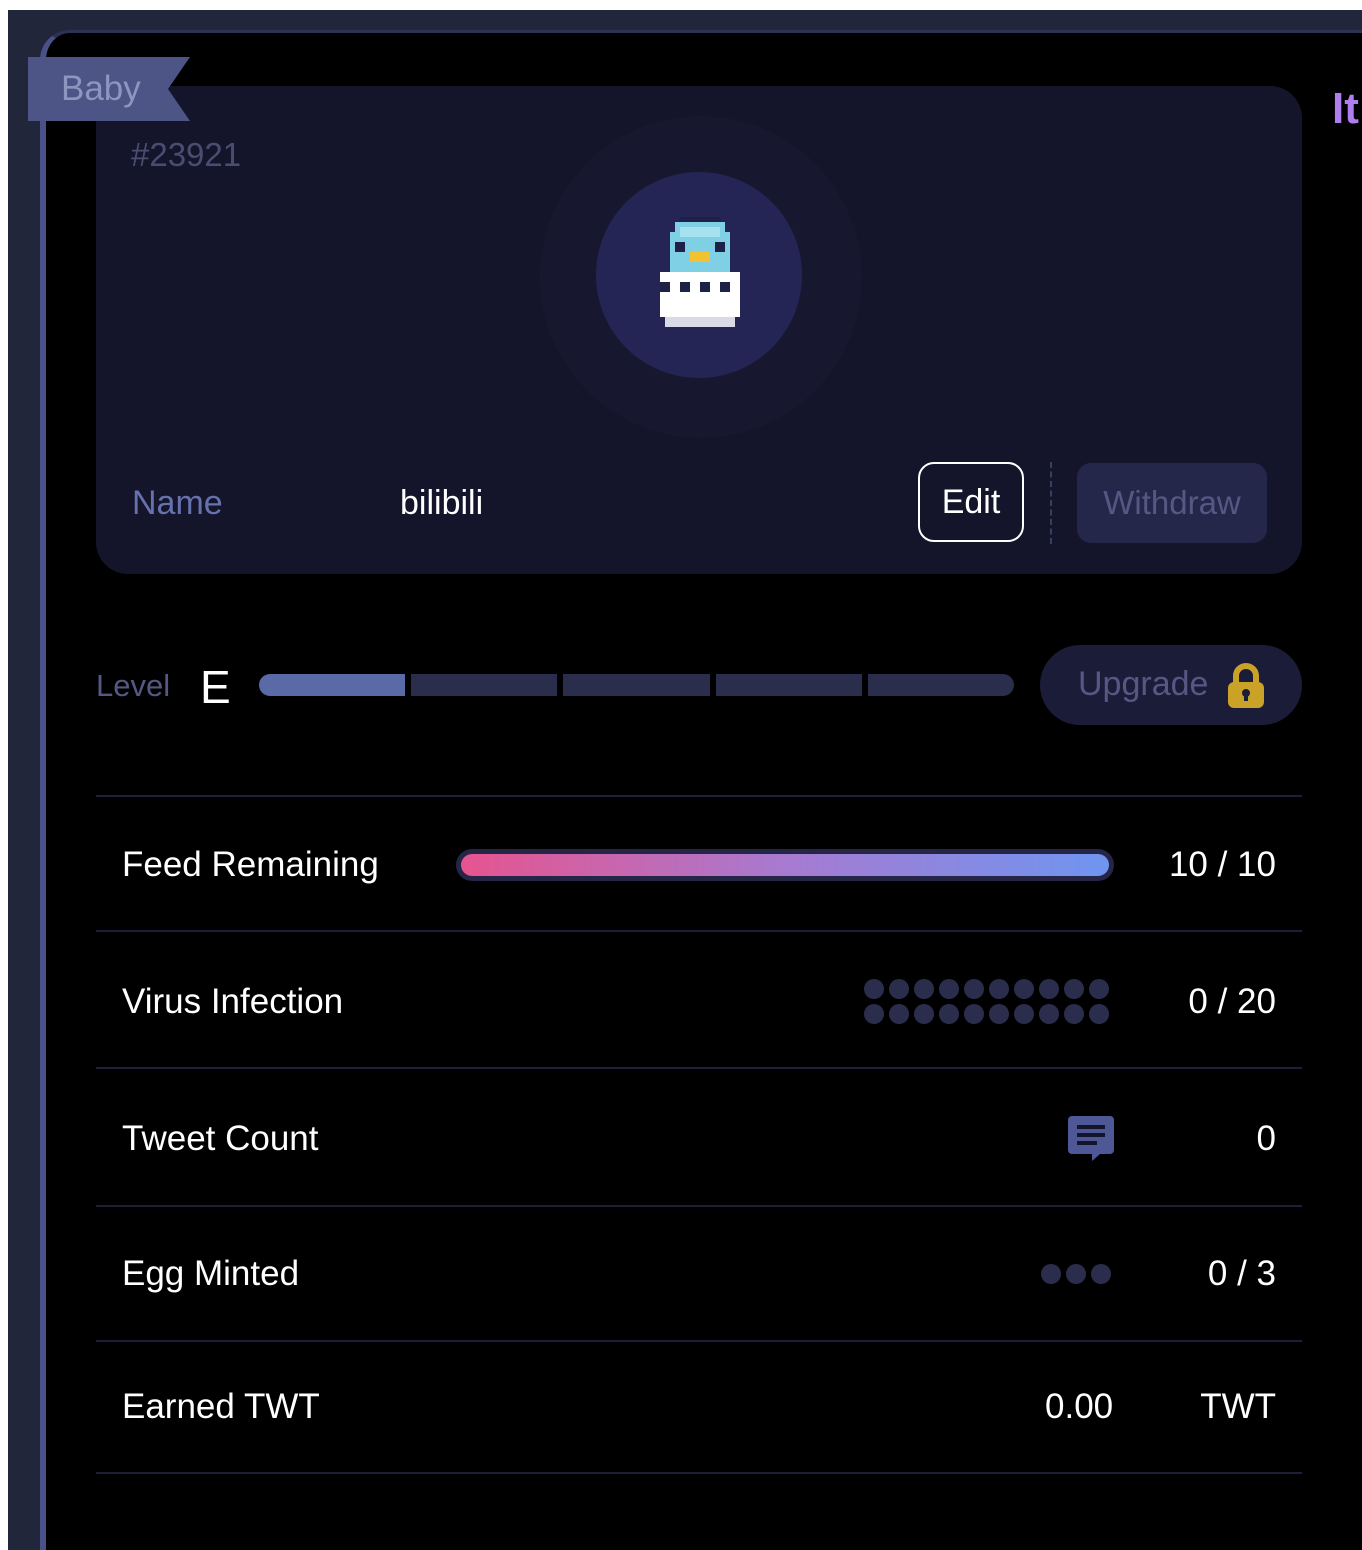 The image size is (1362, 1550). Describe the element at coordinates (101, 88) in the screenshot. I see `stage-badge-label: Baby` at that location.